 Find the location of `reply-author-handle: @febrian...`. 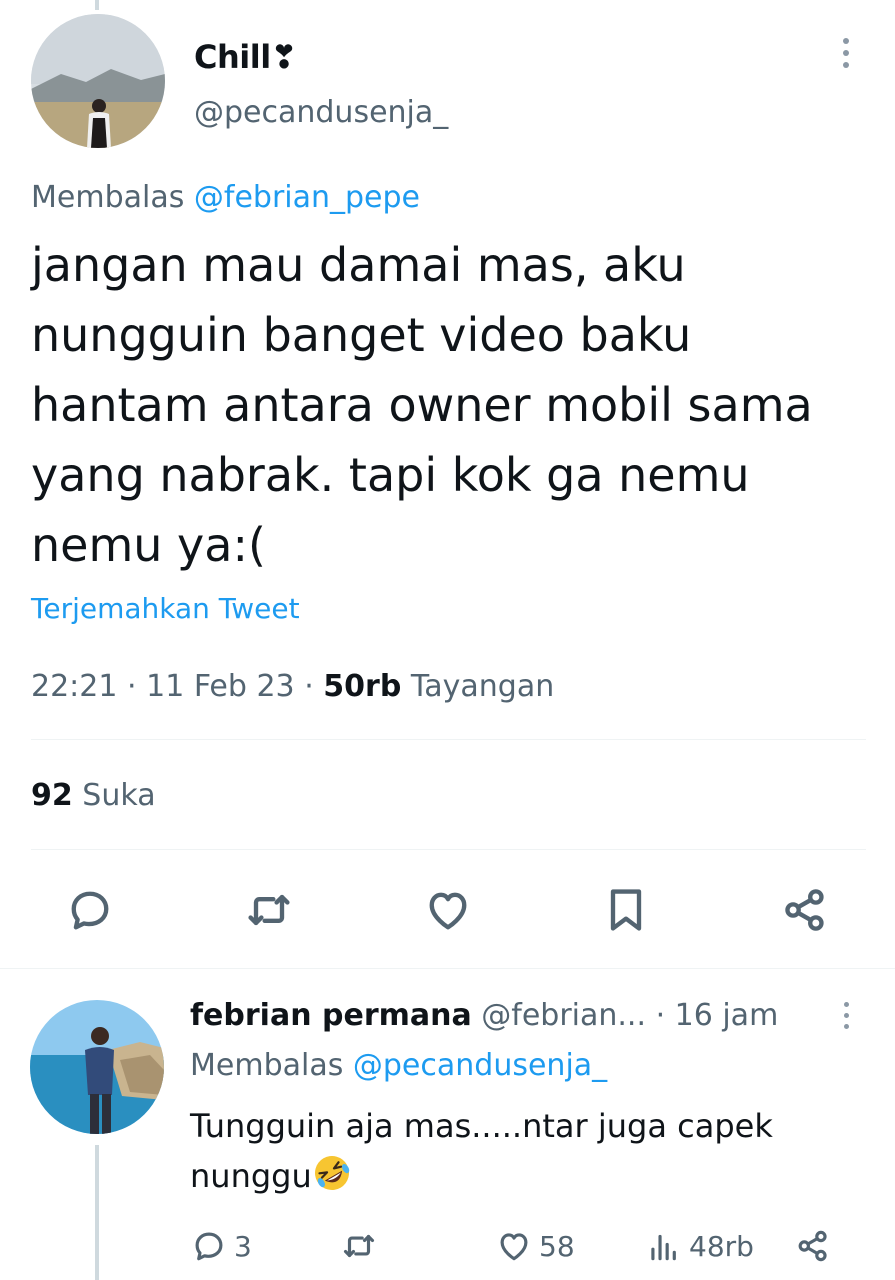

reply-author-handle: @febrian... is located at coordinates (563, 1015).